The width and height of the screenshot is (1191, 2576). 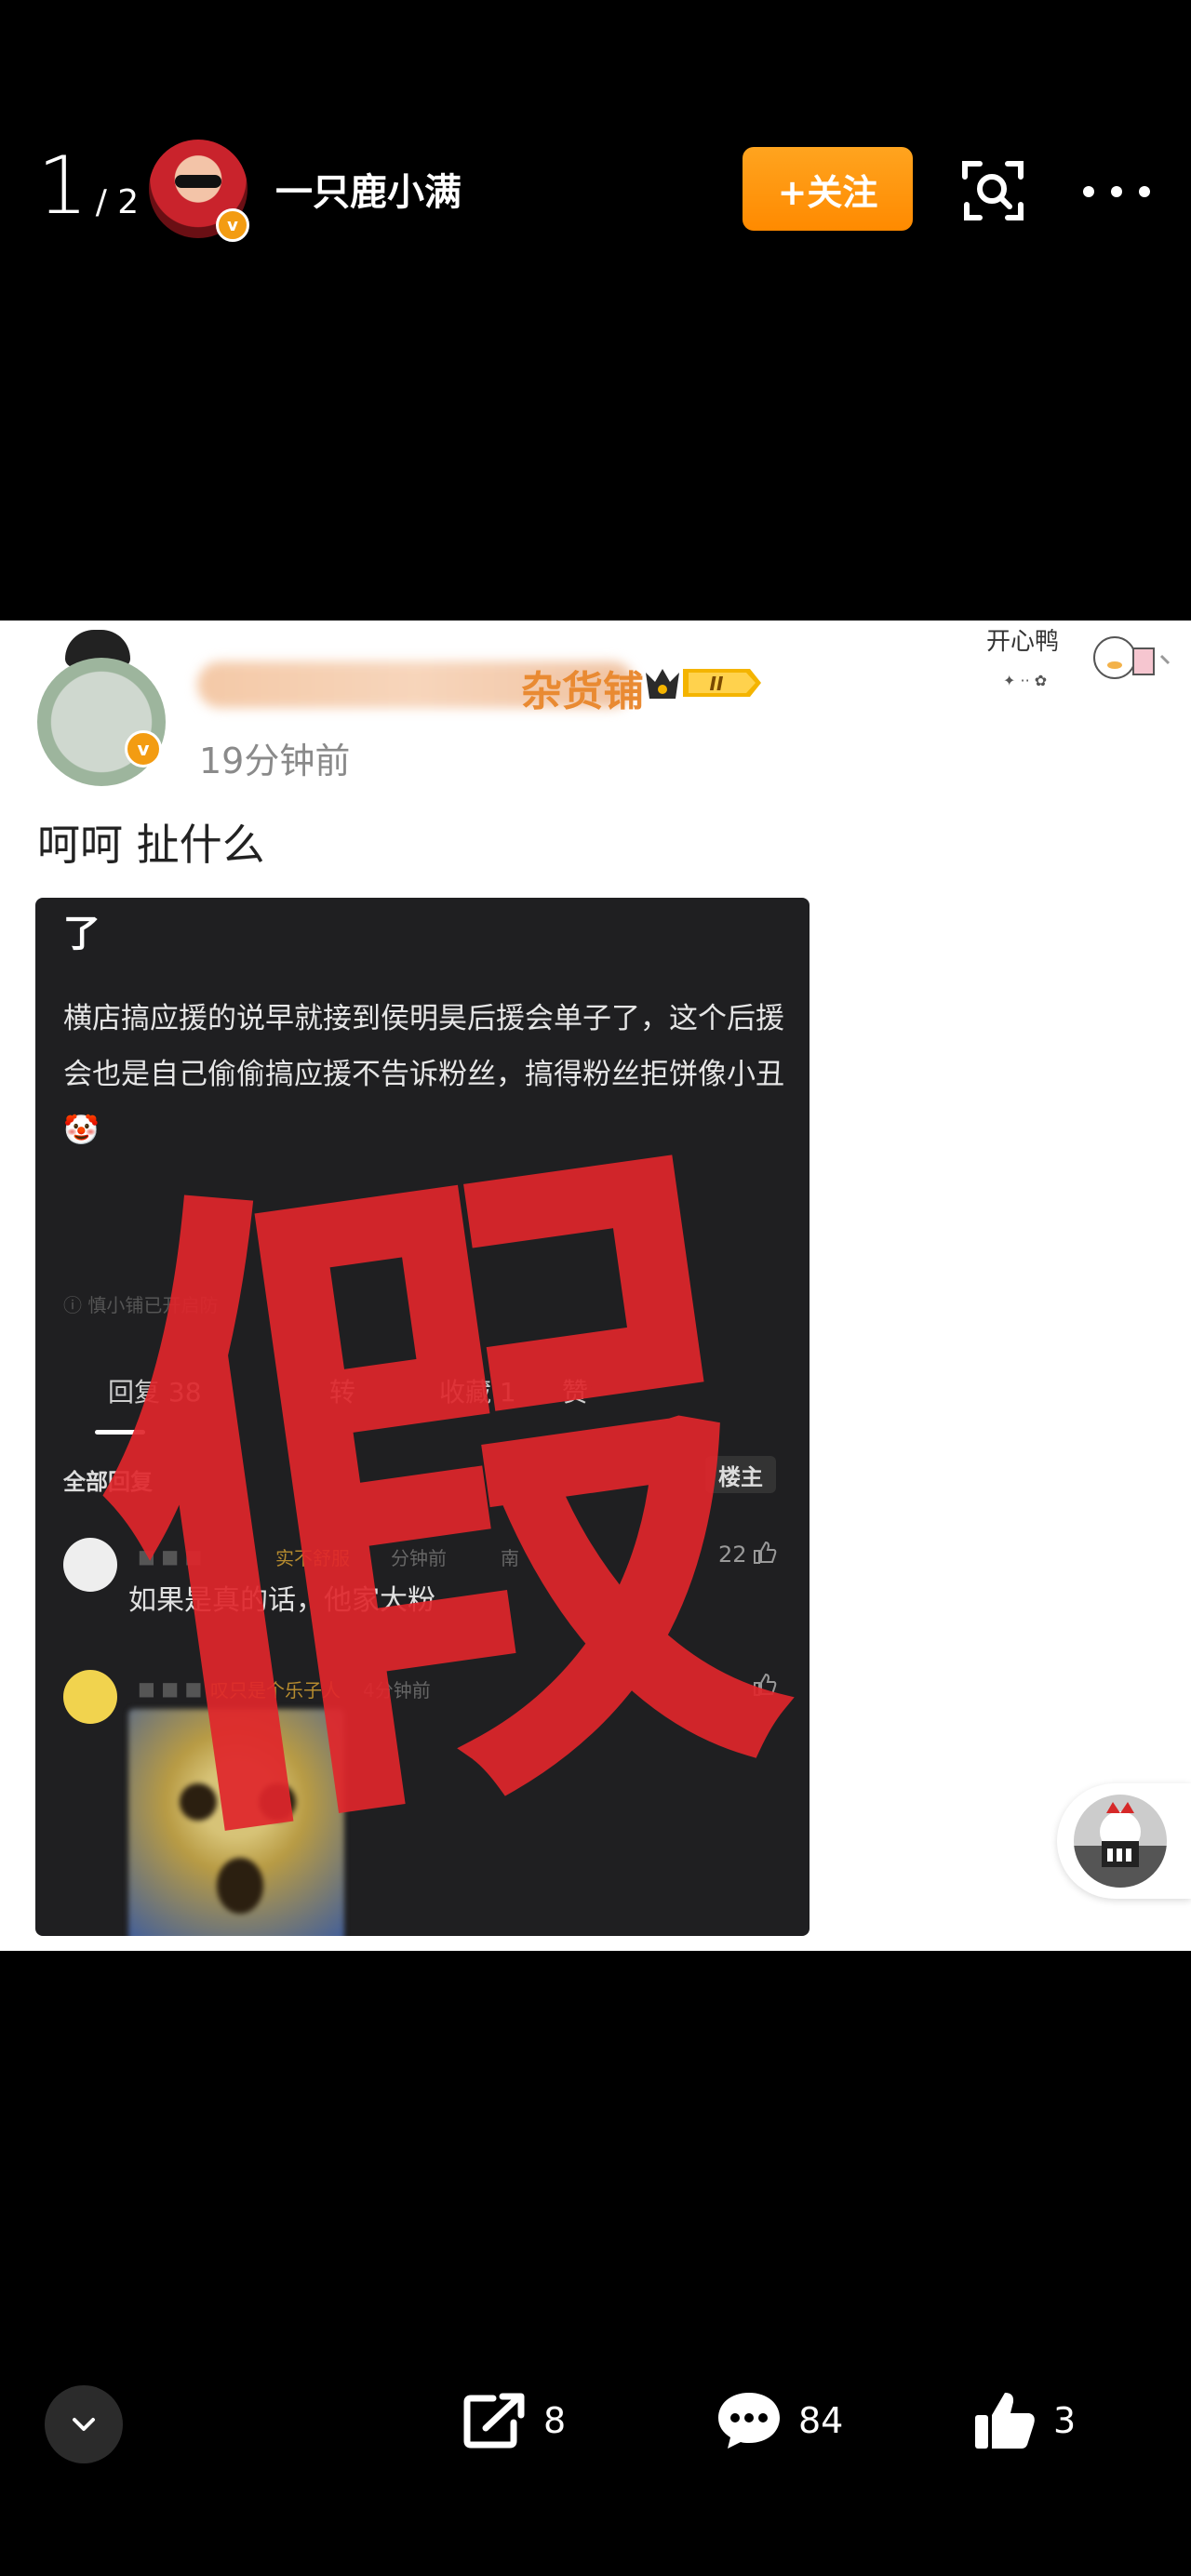 What do you see at coordinates (170, 1688) in the screenshot?
I see `comment2-name-redacted: ■ ■ ■` at bounding box center [170, 1688].